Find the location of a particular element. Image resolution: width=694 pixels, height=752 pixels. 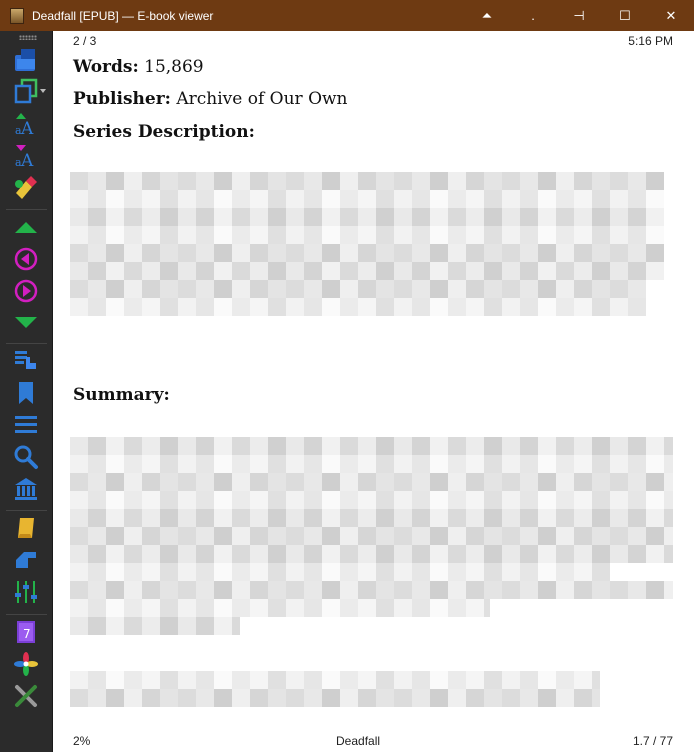

clock: 5:16 PM is located at coordinates (650, 41).